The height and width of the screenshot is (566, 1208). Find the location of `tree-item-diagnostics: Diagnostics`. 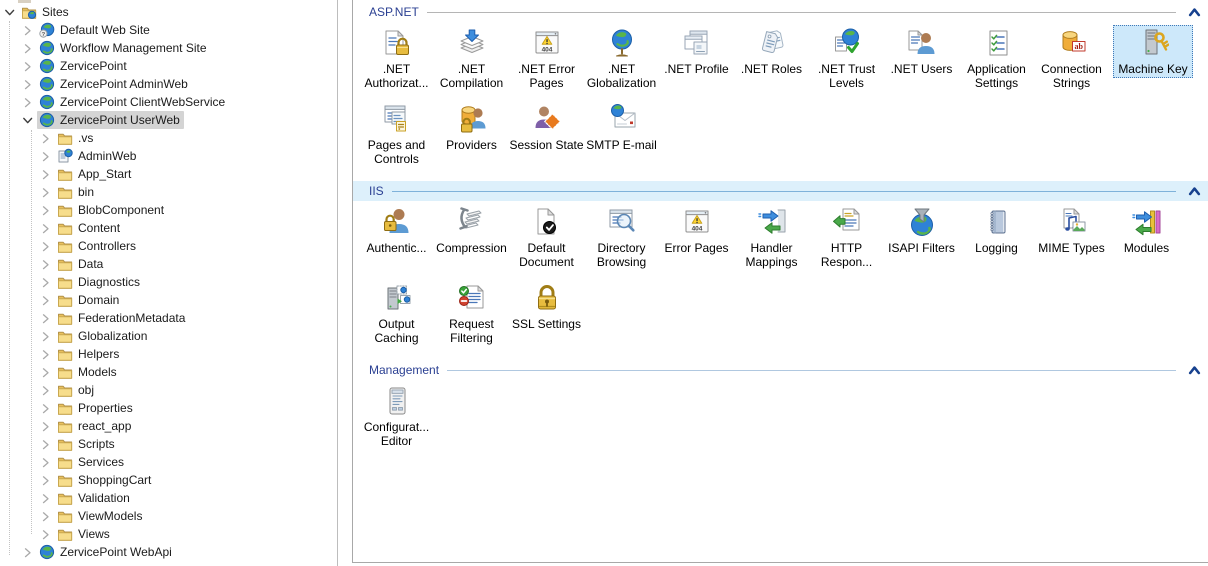

tree-item-diagnostics: Diagnostics is located at coordinates (168, 282).